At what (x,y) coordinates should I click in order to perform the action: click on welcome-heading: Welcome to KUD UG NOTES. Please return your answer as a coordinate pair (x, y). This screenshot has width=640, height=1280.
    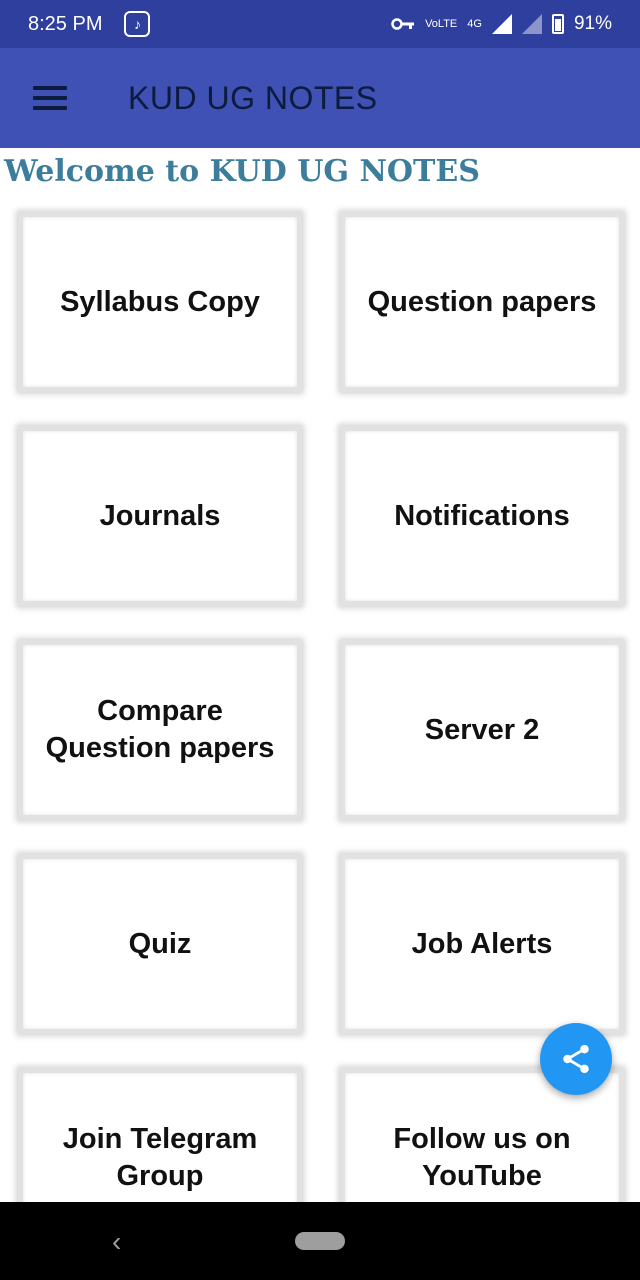
    Looking at the image, I should click on (242, 171).